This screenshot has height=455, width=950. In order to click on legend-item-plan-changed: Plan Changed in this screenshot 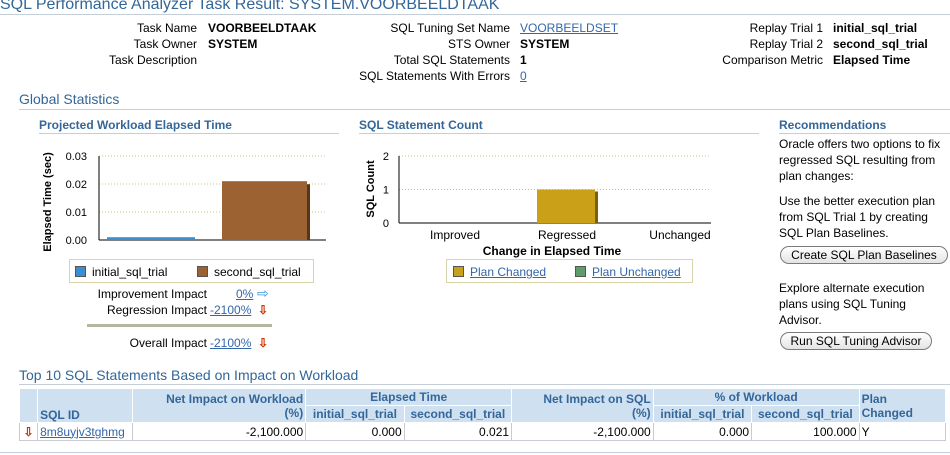, I will do `click(499, 272)`.